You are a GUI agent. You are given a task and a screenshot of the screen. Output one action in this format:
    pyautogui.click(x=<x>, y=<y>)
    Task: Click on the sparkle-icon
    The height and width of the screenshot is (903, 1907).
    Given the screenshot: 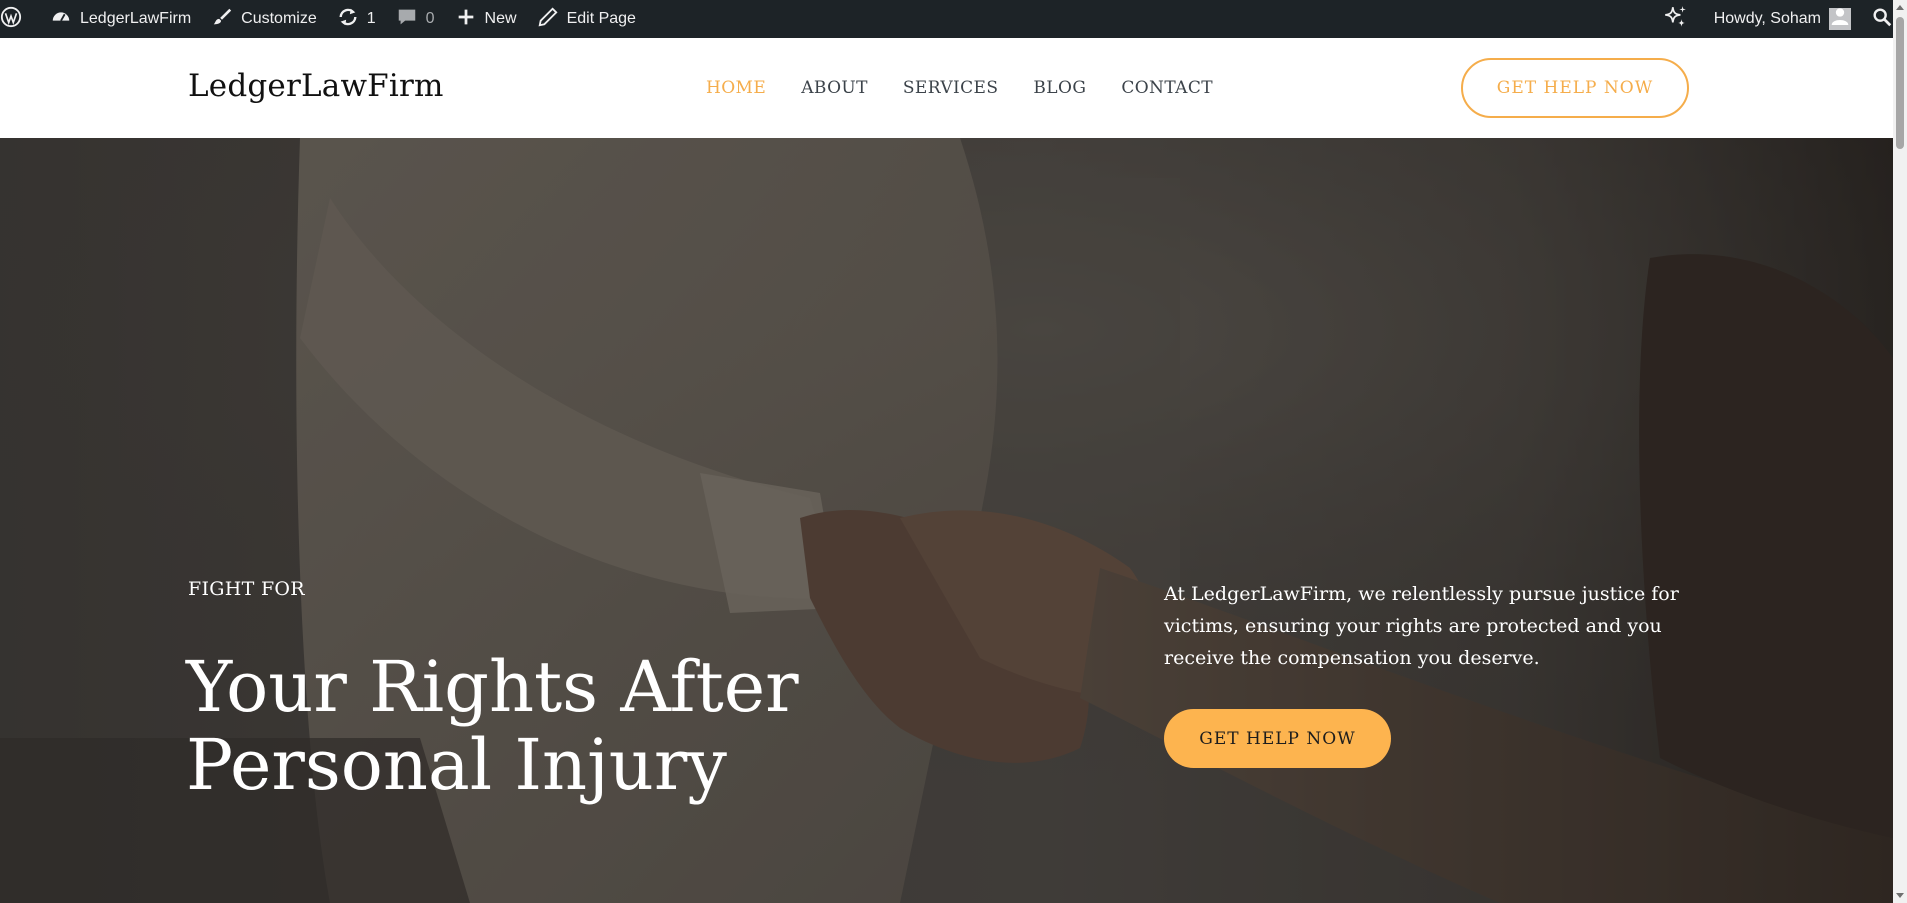 What is the action you would take?
    pyautogui.click(x=1675, y=19)
    